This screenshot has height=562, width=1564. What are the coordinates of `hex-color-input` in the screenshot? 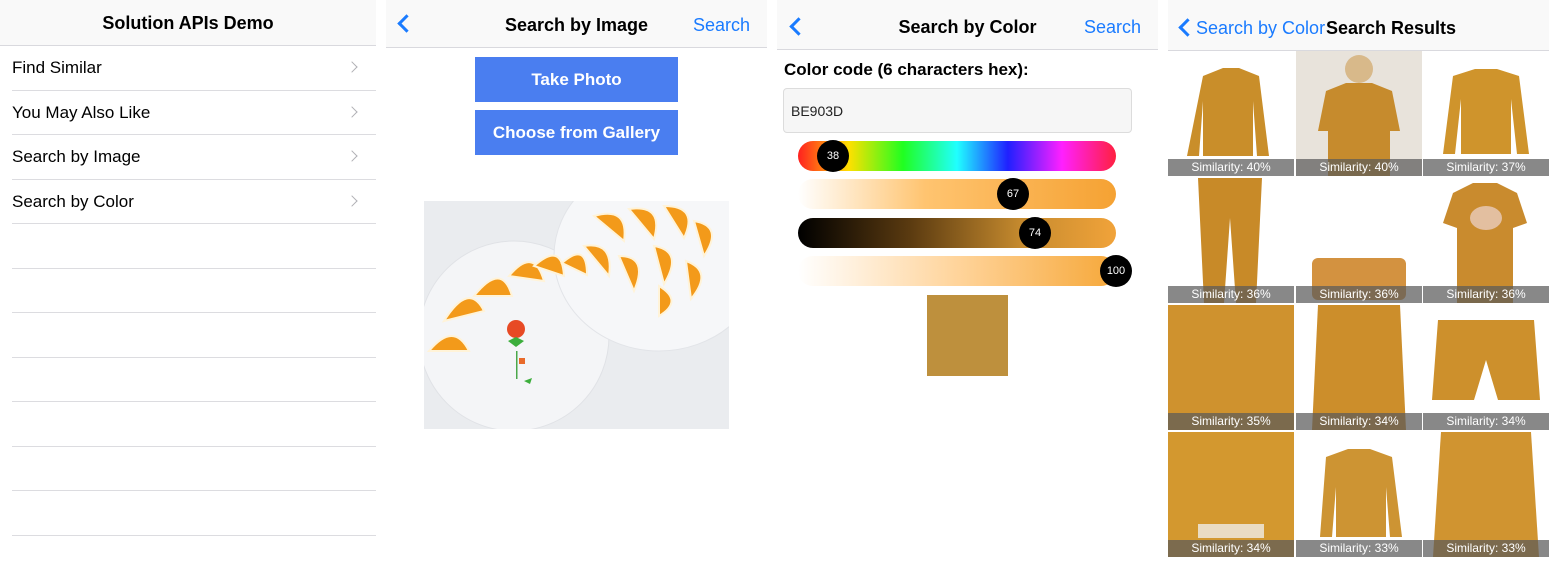 It's located at (957, 110).